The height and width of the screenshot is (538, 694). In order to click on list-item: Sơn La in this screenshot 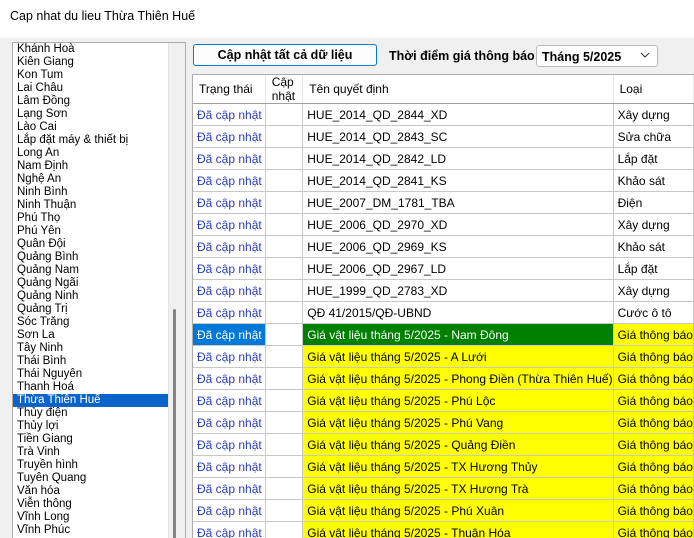, I will do `click(91, 335)`.